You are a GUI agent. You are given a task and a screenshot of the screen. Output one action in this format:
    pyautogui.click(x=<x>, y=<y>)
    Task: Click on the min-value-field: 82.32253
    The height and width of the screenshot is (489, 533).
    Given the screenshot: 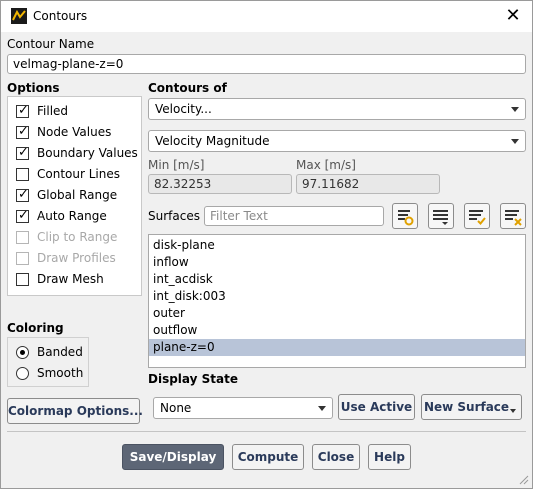 What is the action you would take?
    pyautogui.click(x=220, y=184)
    